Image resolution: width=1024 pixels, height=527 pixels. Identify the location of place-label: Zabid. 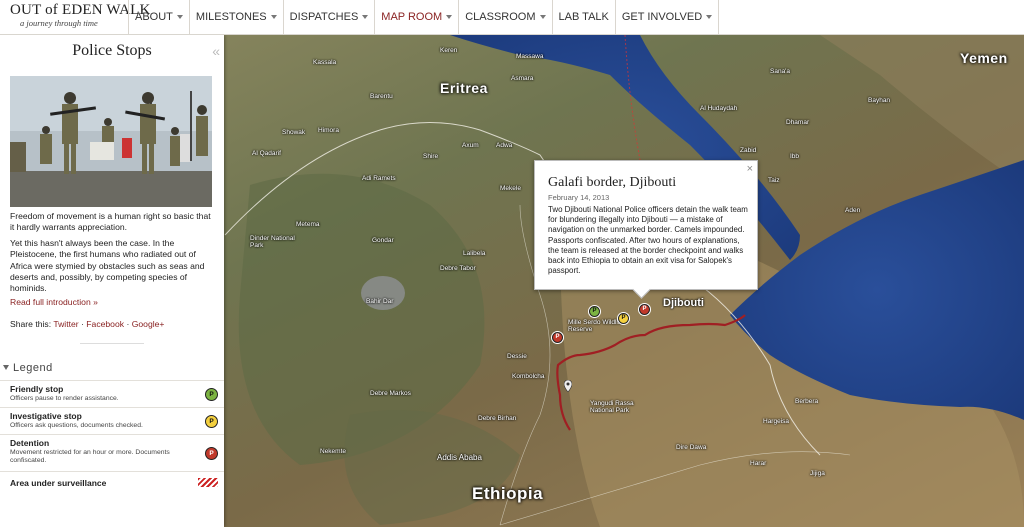
(748, 150).